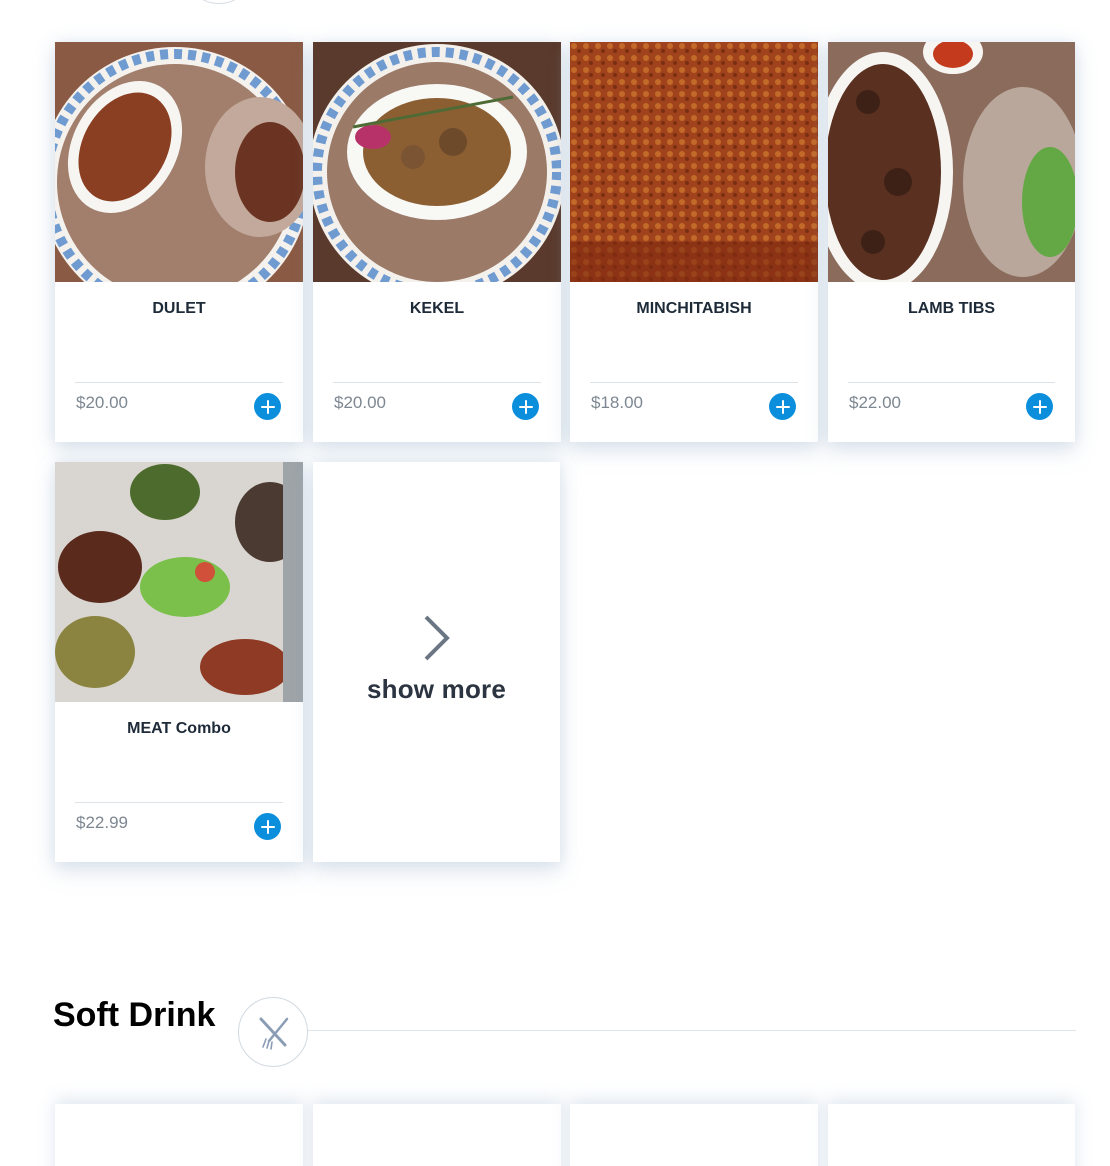 This screenshot has width=1110, height=1166. Describe the element at coordinates (691, 1030) in the screenshot. I see `section-divider` at that location.